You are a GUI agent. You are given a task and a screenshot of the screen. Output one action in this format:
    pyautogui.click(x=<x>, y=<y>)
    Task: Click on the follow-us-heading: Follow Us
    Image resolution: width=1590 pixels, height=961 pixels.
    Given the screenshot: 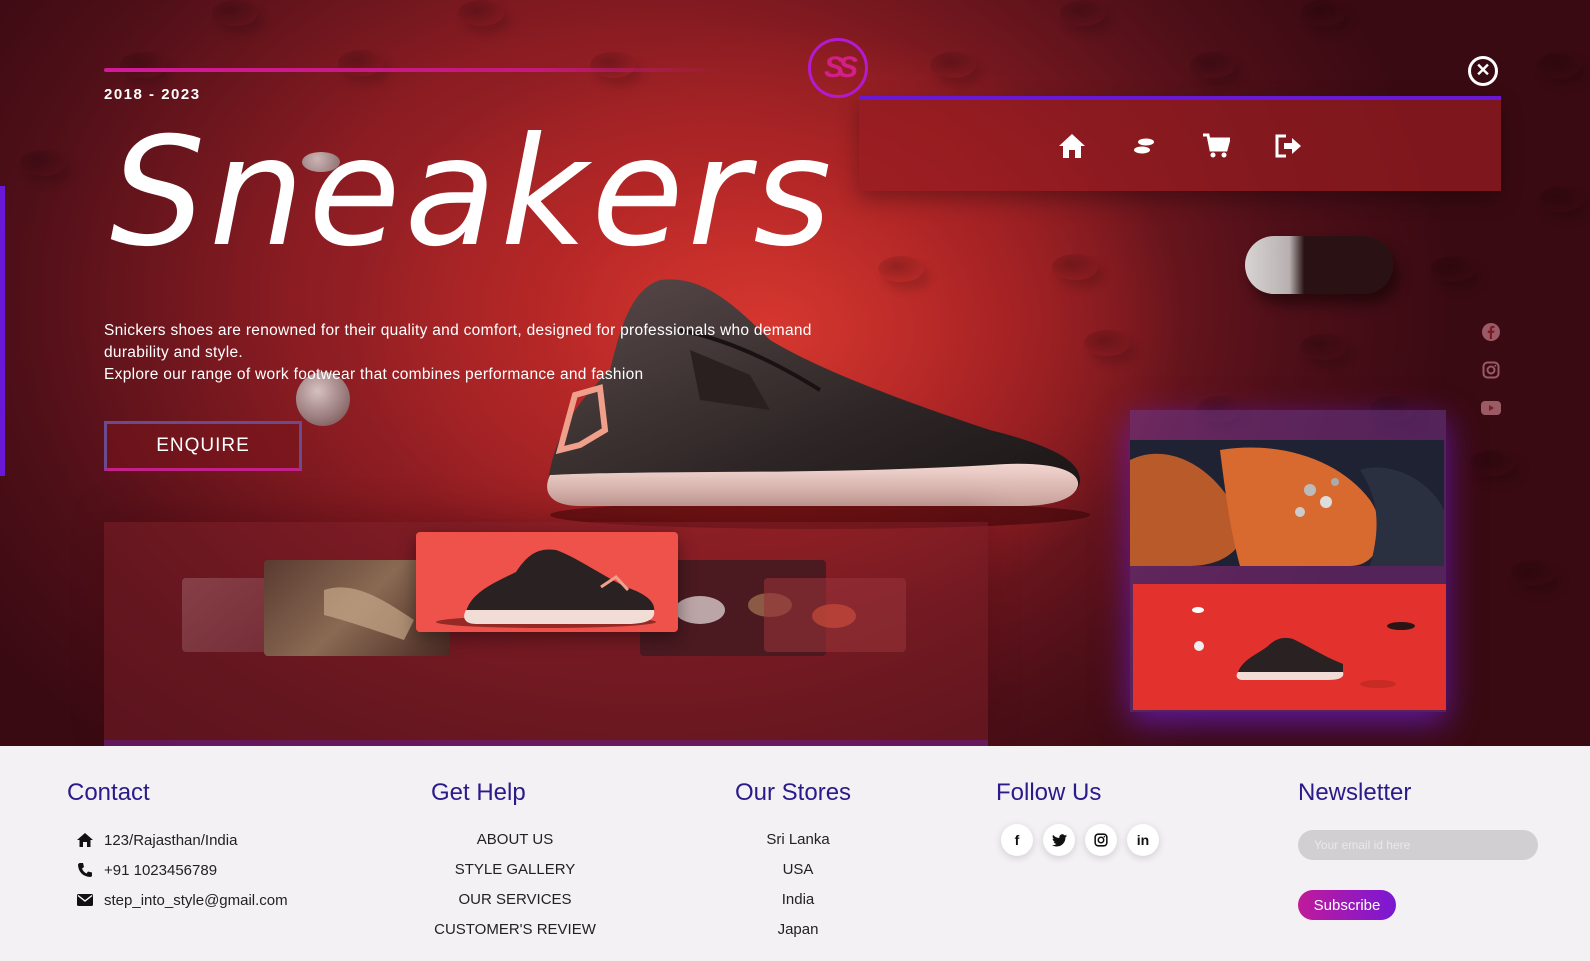 What is the action you would take?
    pyautogui.click(x=1049, y=792)
    